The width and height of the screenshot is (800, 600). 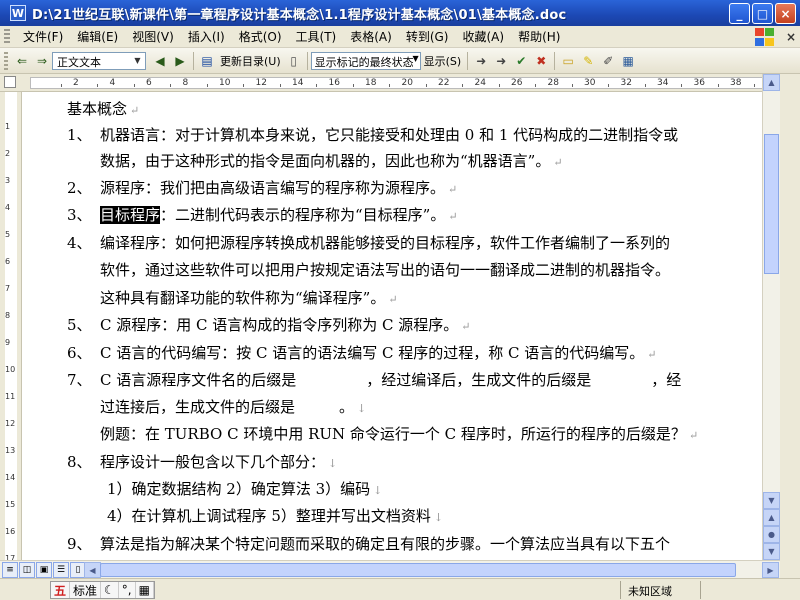 What do you see at coordinates (27, 570) in the screenshot?
I see `web-view-icon: ◫` at bounding box center [27, 570].